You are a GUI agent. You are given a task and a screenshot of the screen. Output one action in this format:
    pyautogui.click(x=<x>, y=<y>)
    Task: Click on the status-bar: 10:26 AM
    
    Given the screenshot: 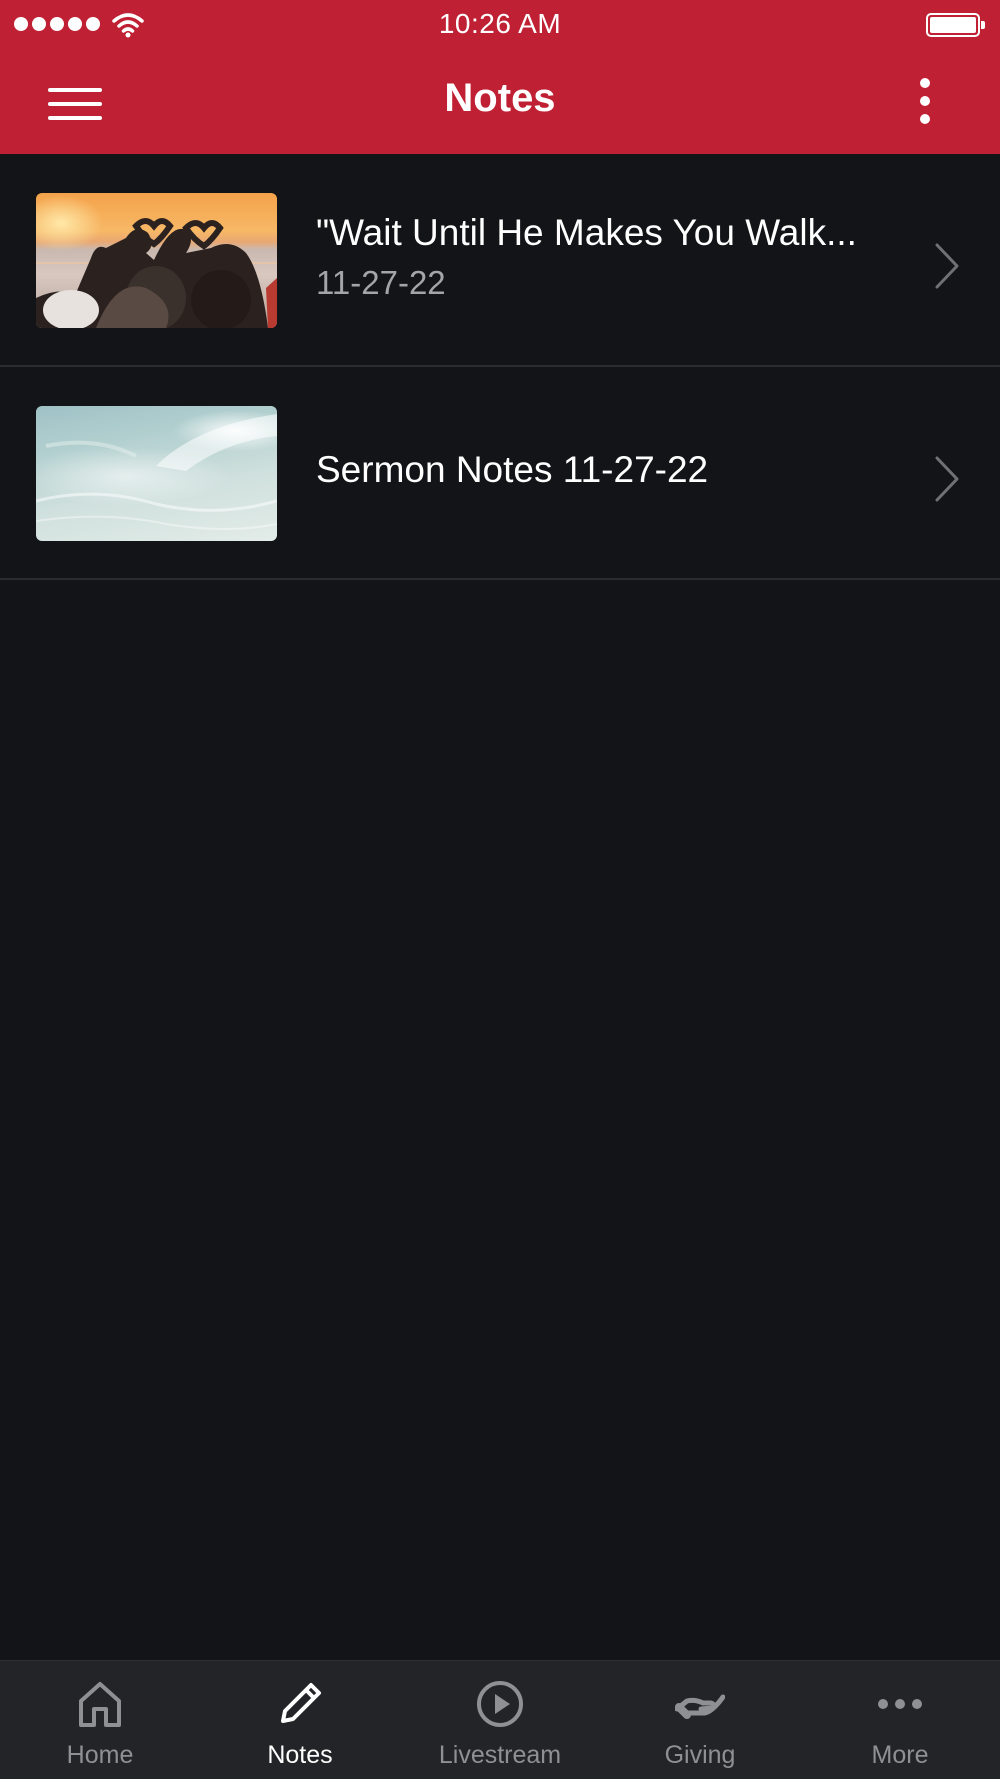 What is the action you would take?
    pyautogui.click(x=500, y=25)
    